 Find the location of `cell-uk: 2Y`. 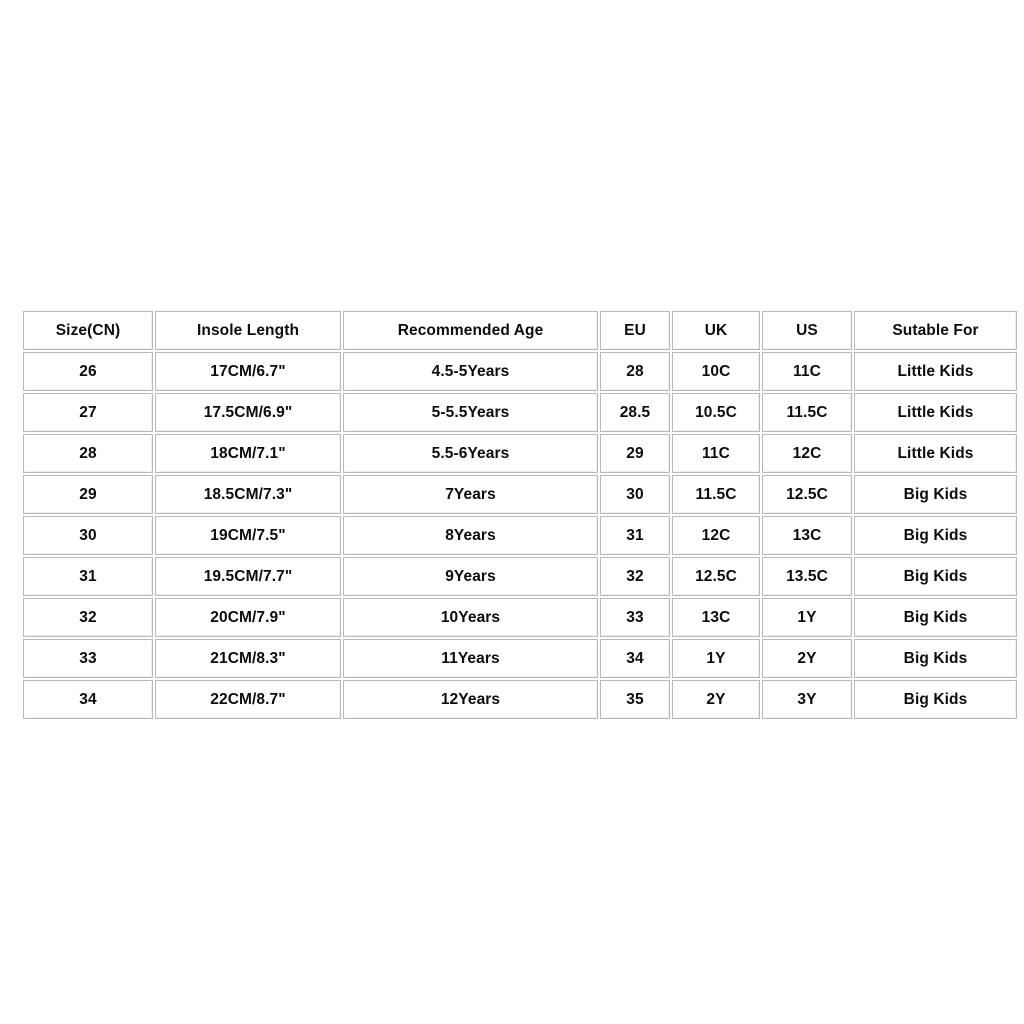

cell-uk: 2Y is located at coordinates (716, 699).